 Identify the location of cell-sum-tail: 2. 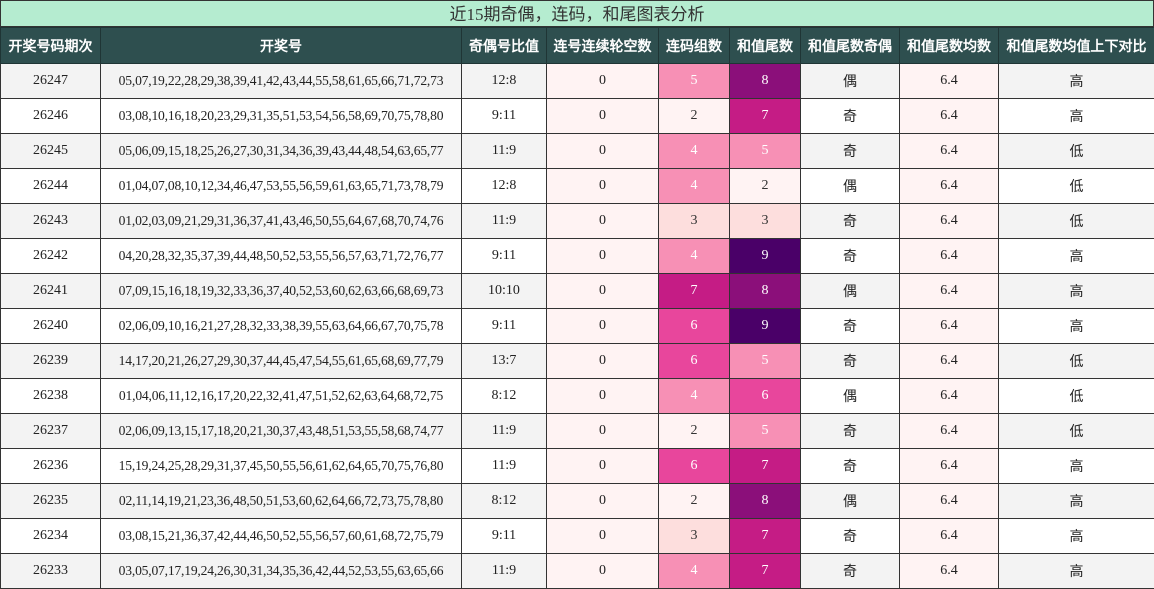
(765, 186).